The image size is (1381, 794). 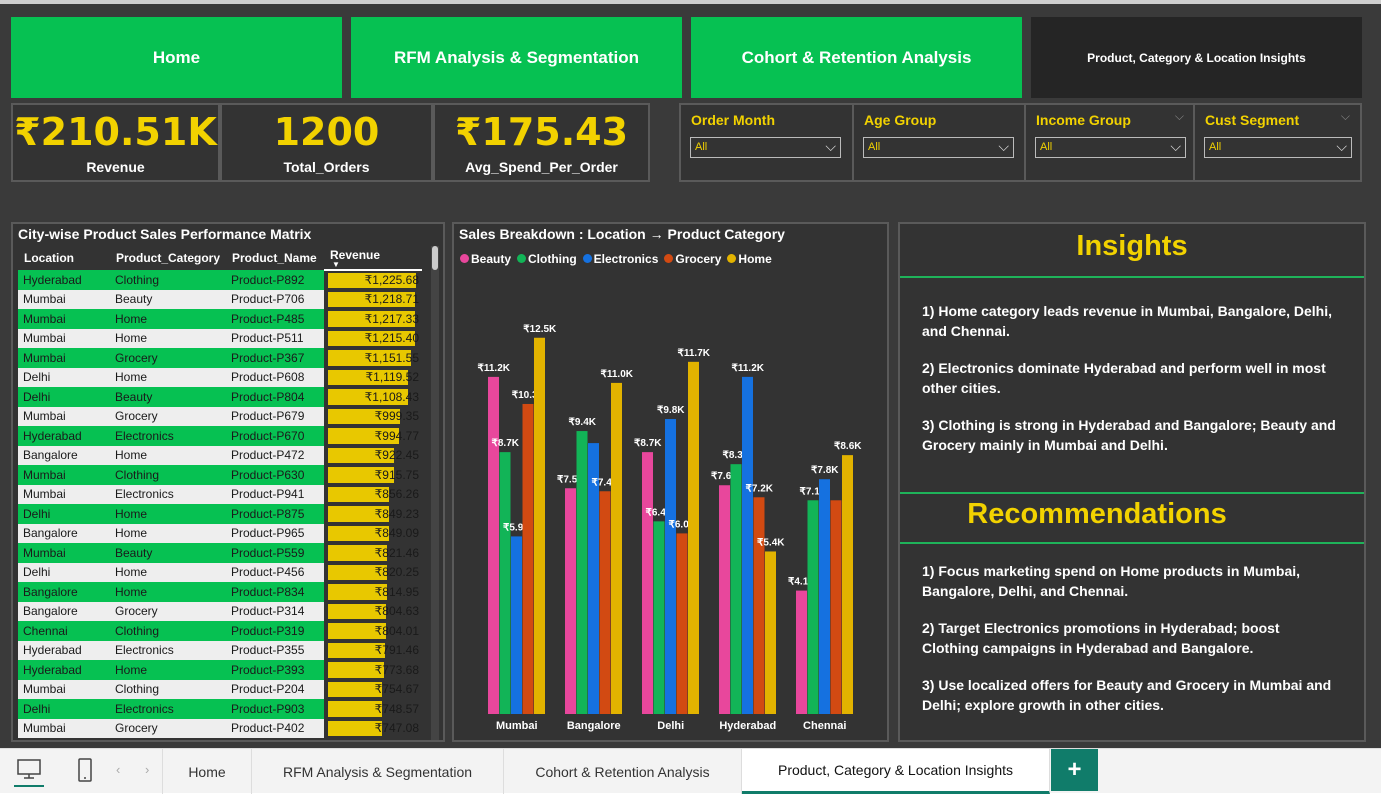 What do you see at coordinates (1196, 57) in the screenshot?
I see `nav-product-button: Product, Category & Location Insights` at bounding box center [1196, 57].